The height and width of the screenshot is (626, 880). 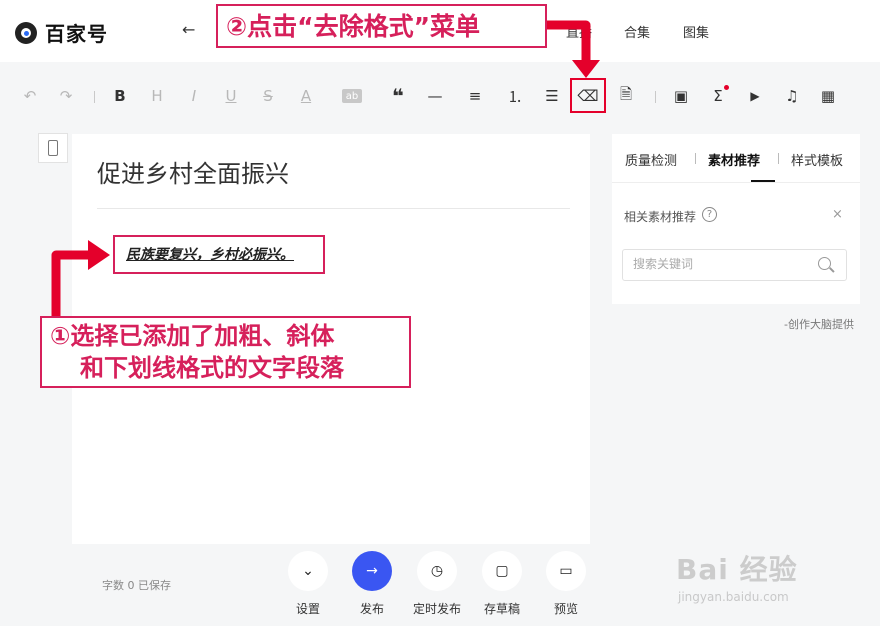 What do you see at coordinates (828, 96) in the screenshot?
I see `table-icon: ▦` at bounding box center [828, 96].